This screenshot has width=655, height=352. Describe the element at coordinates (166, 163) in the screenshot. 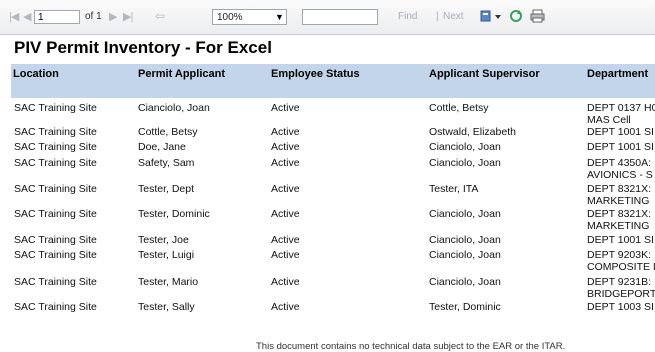

I see `cell-permit-applicant: Safety, Sam` at that location.